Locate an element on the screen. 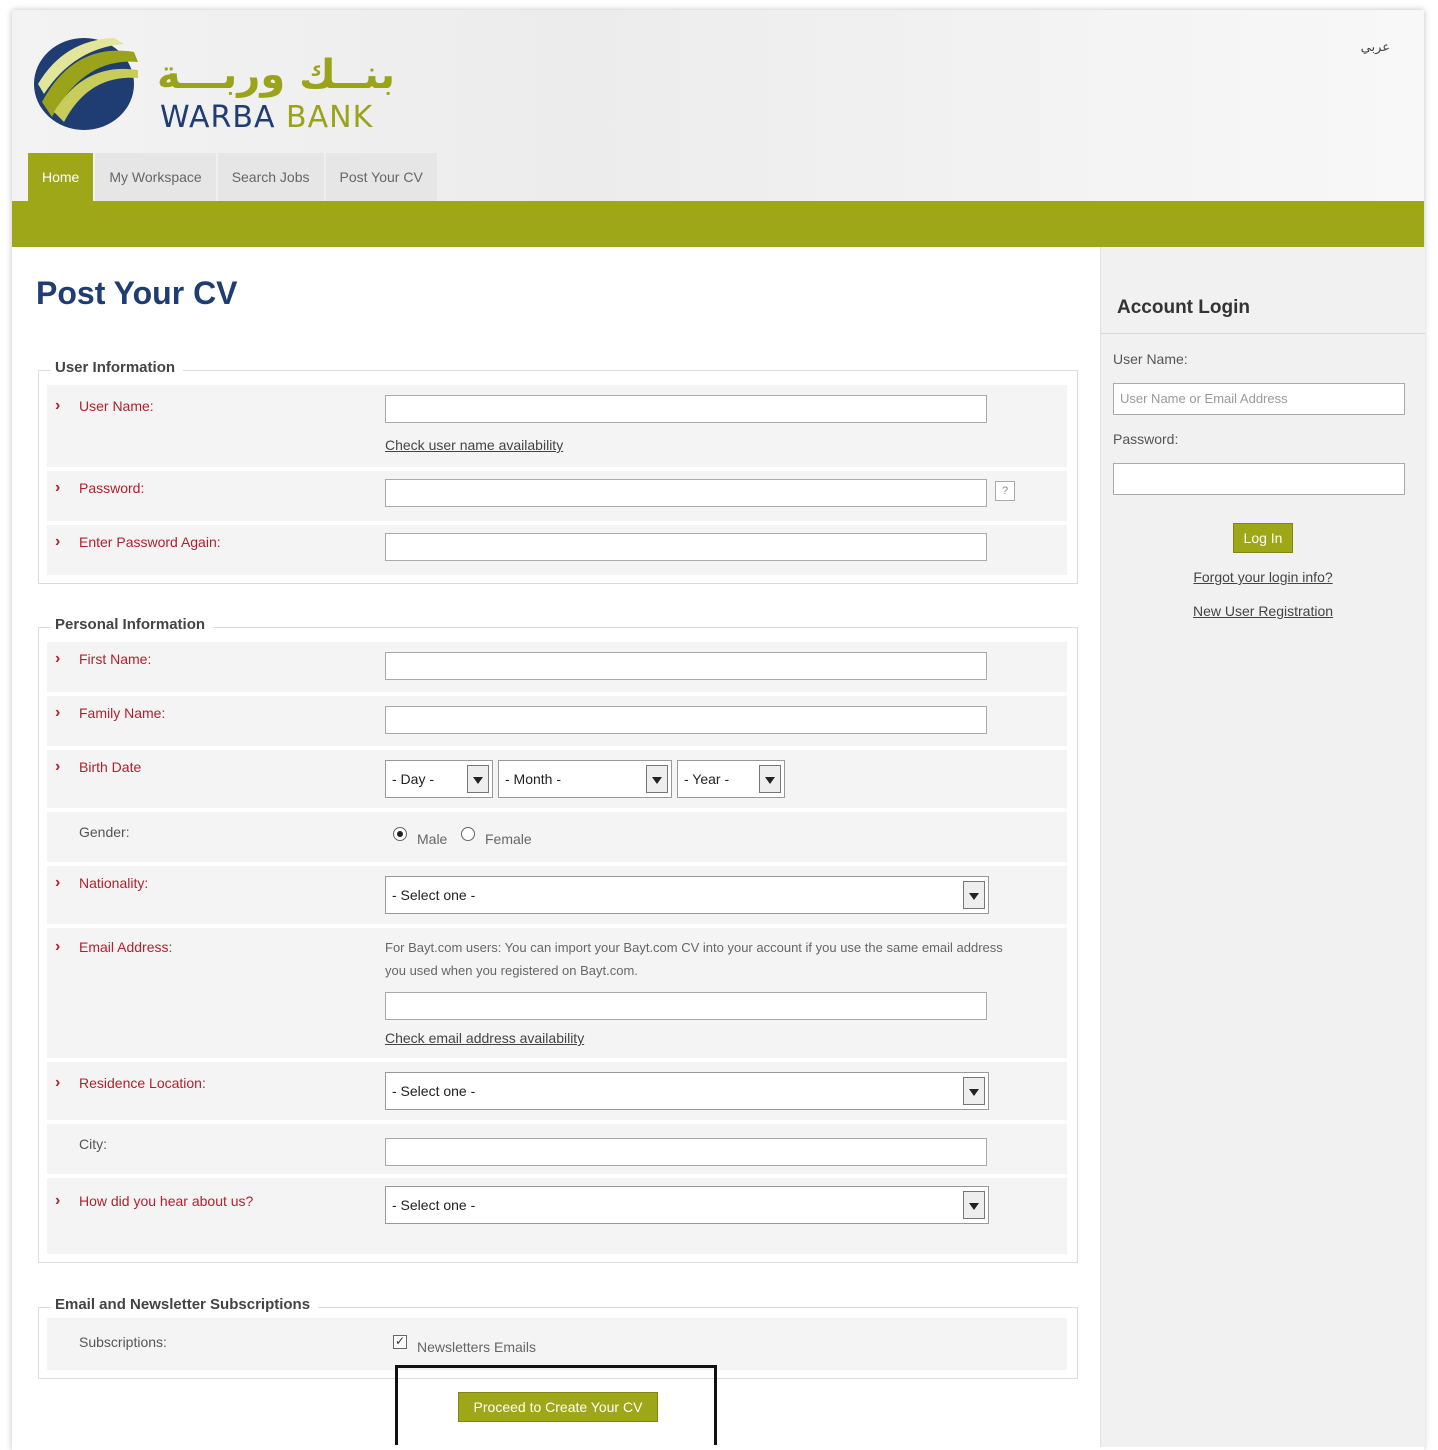  newsletter-checkbox: ✓ is located at coordinates (400, 1342).